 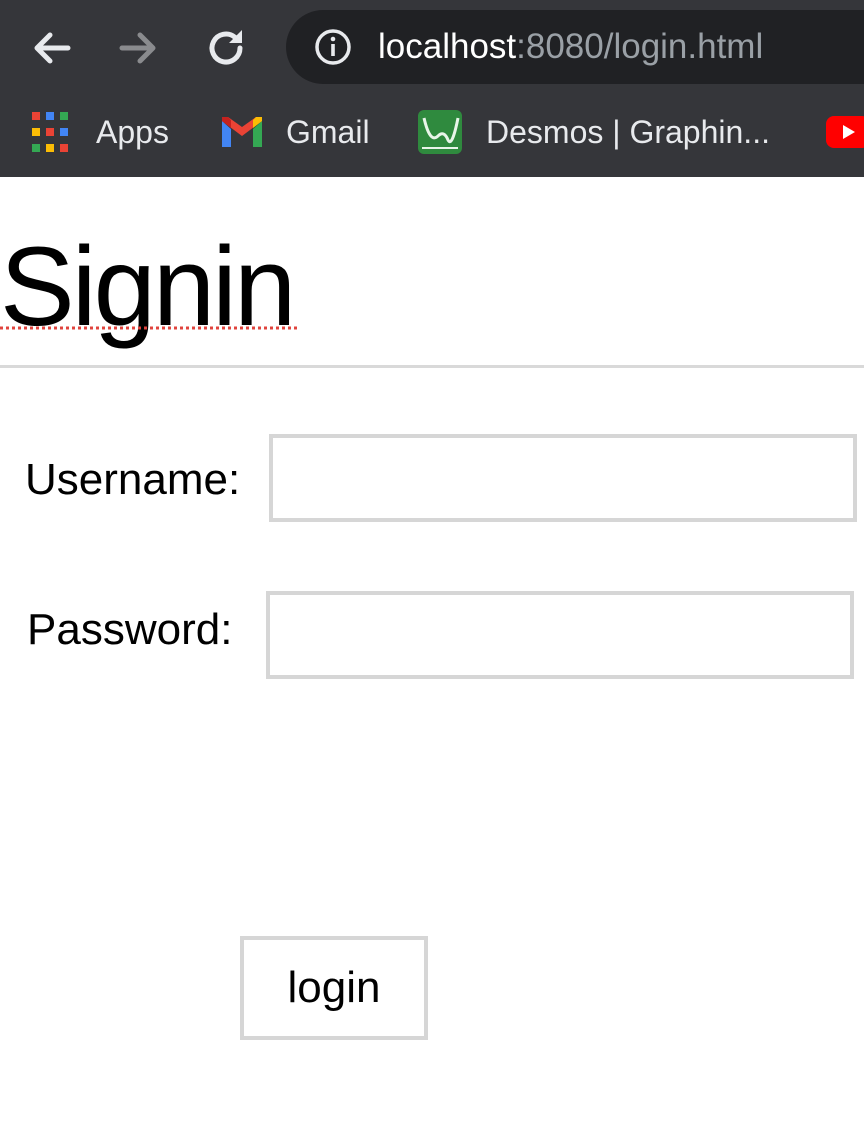 I want to click on url-text: localhost:8080/login.html, so click(x=570, y=47).